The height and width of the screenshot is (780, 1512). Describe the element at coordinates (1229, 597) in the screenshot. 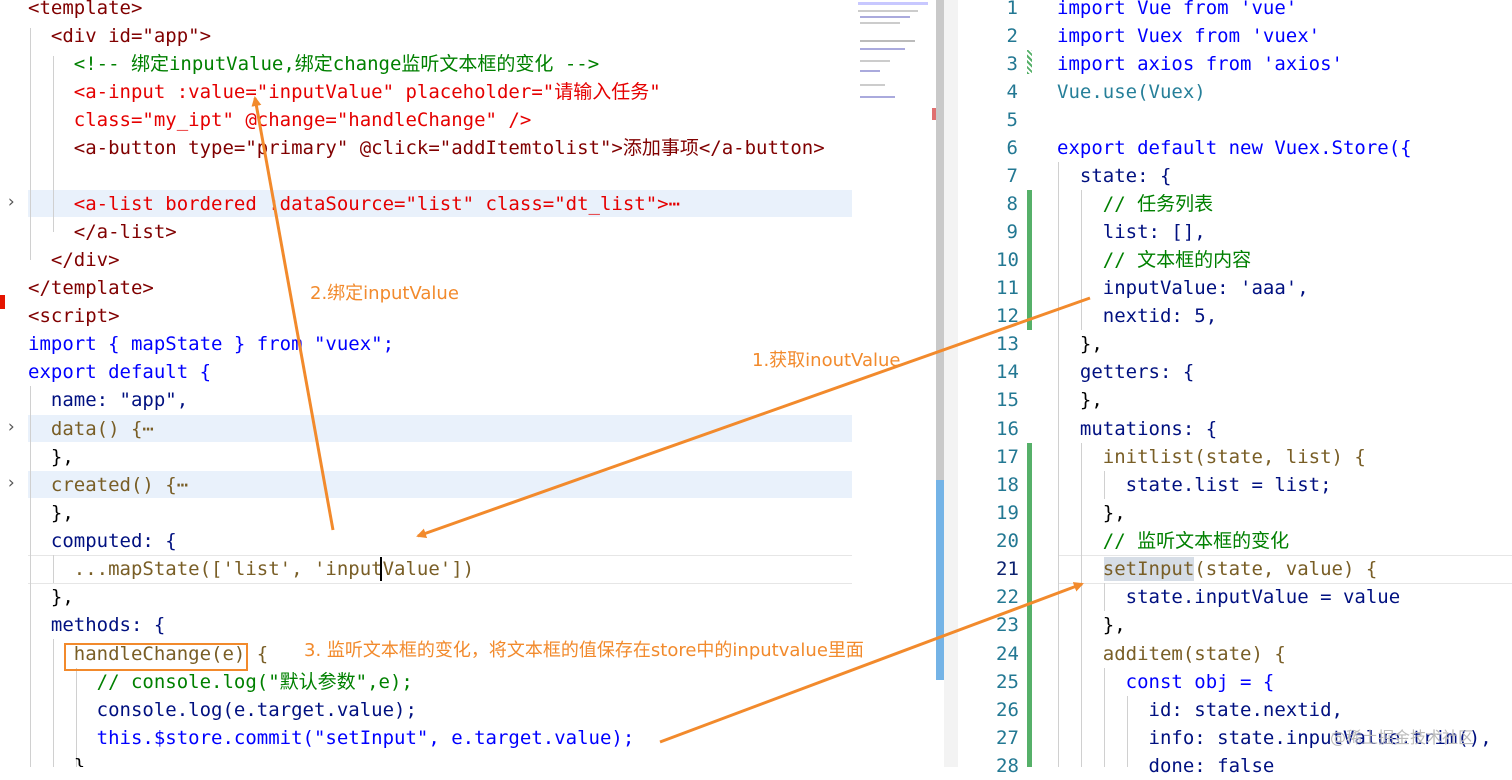

I see `code-line: state.inputValue = value` at that location.